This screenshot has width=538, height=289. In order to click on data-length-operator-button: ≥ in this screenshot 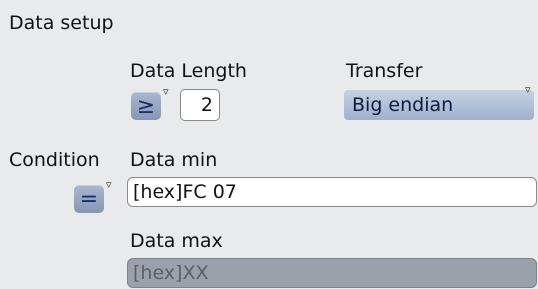, I will do `click(146, 106)`.